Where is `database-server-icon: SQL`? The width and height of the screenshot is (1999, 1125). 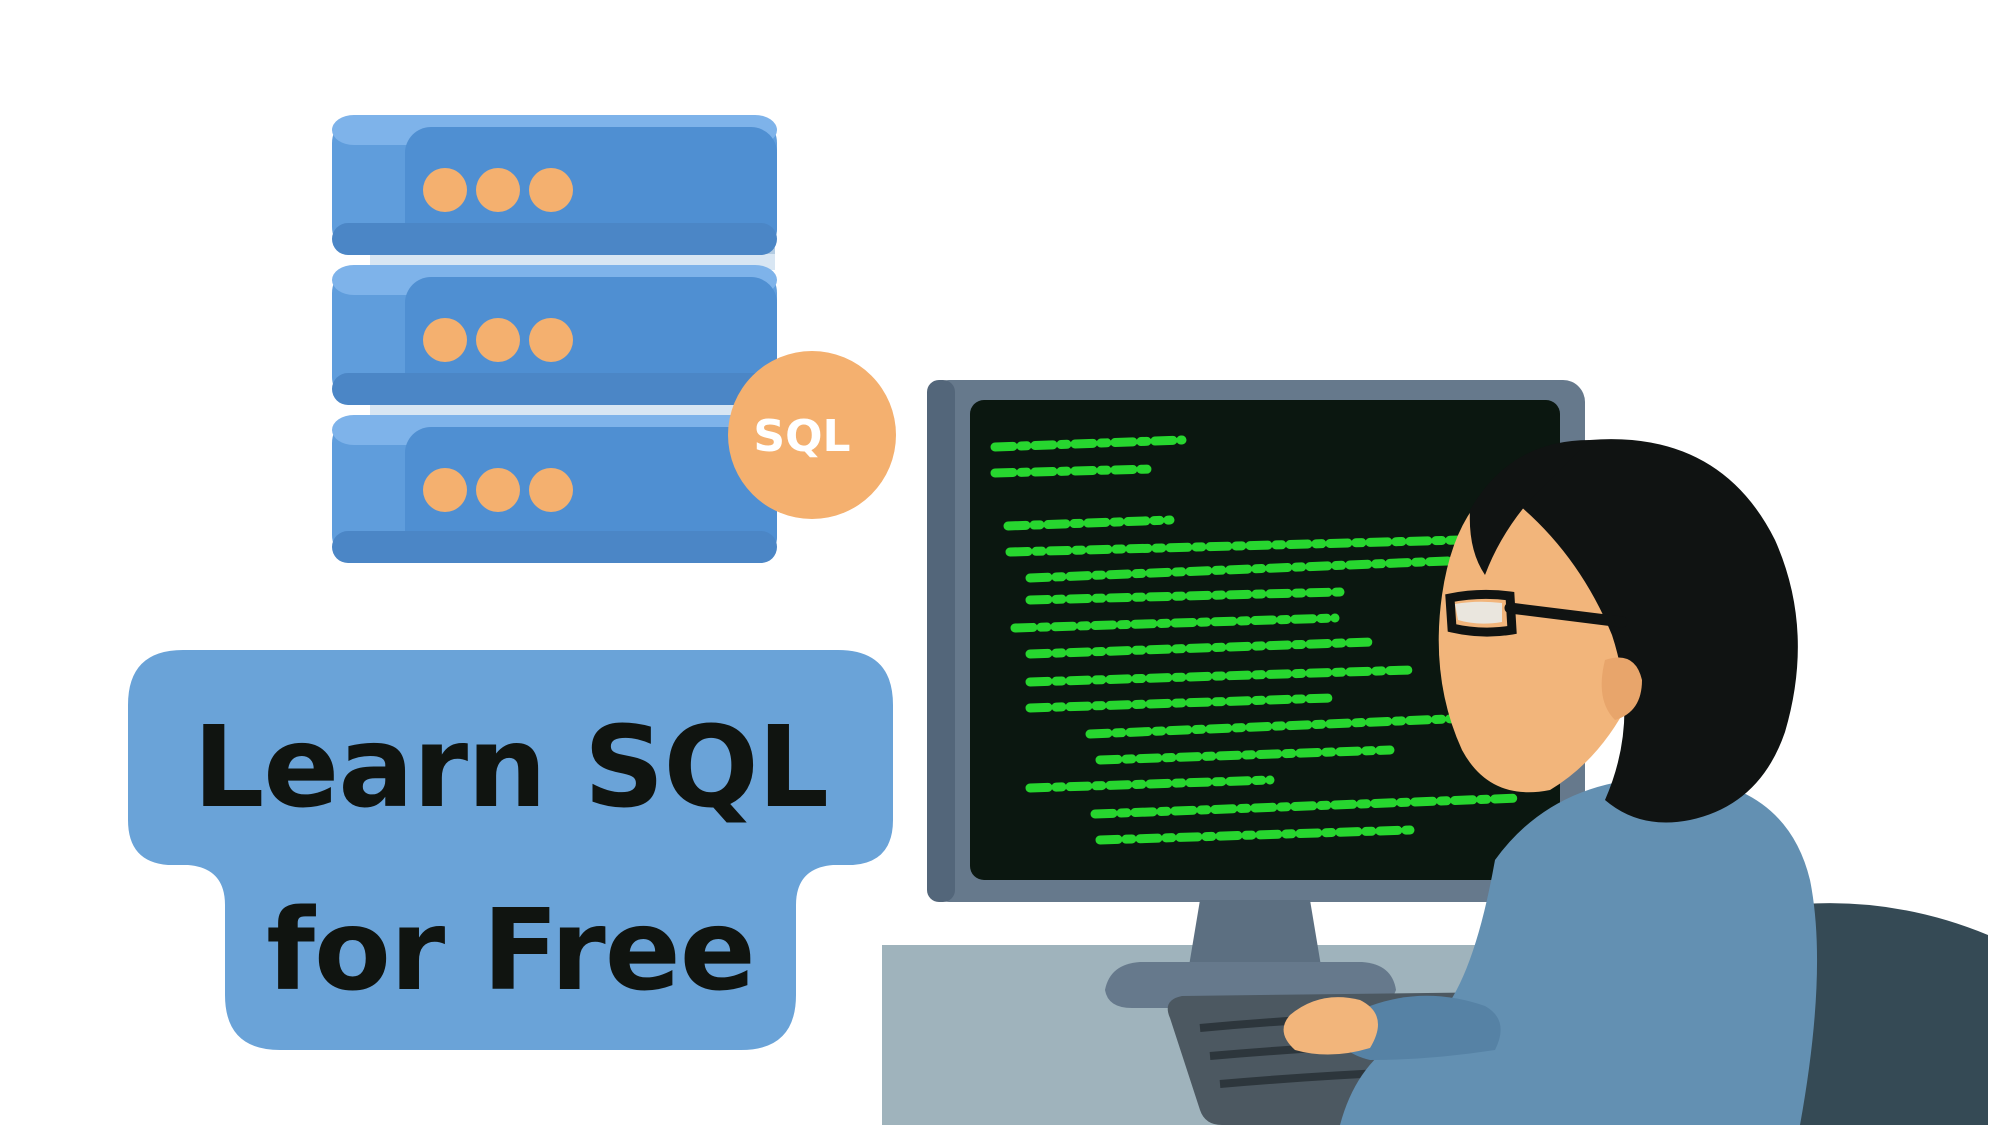 database-server-icon: SQL is located at coordinates (614, 339).